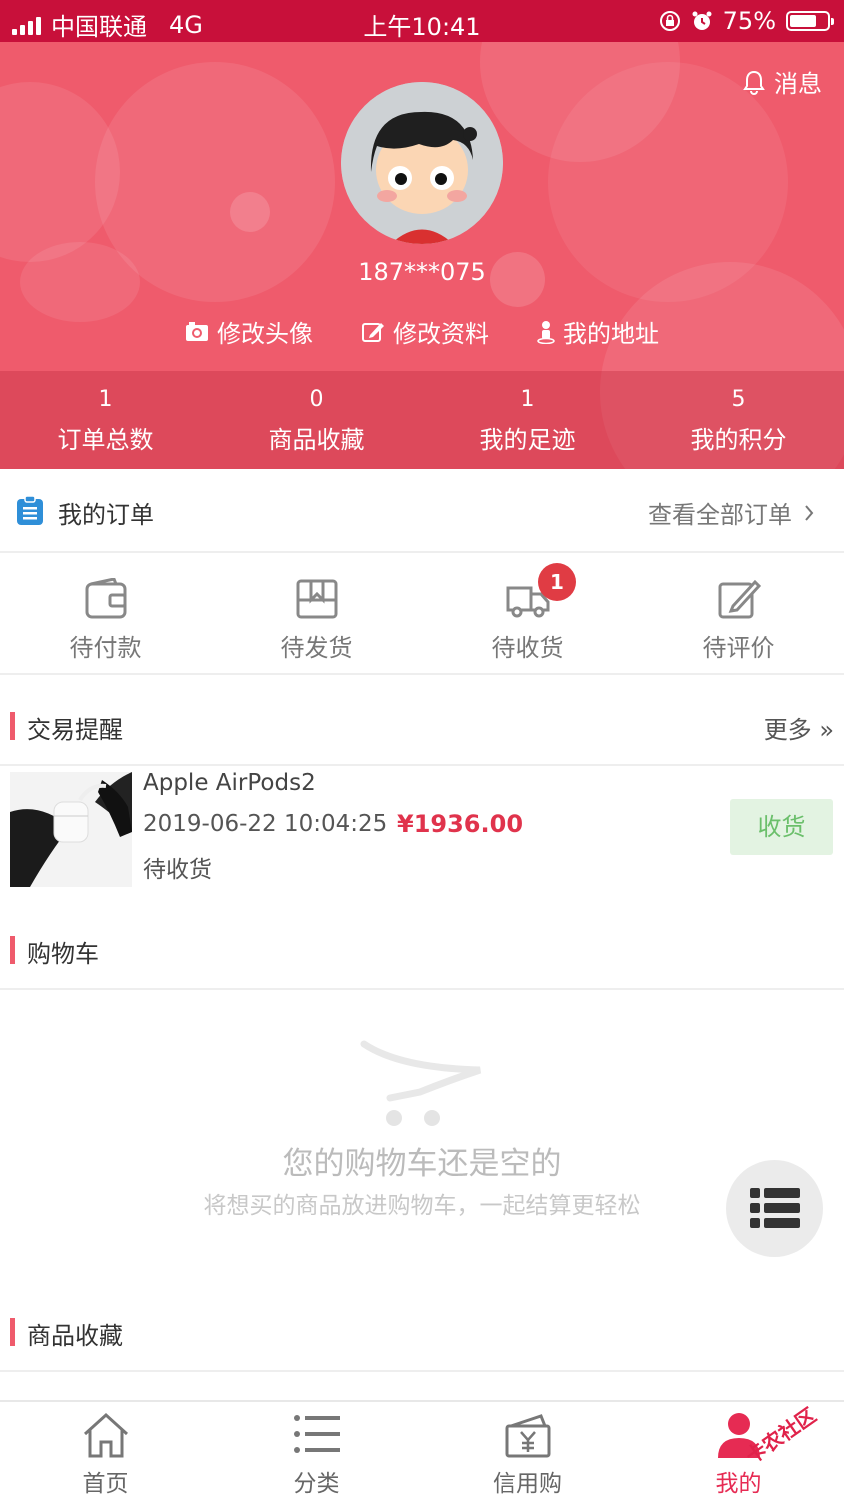  Describe the element at coordinates (316, 399) in the screenshot. I see `stat-value: 0` at that location.